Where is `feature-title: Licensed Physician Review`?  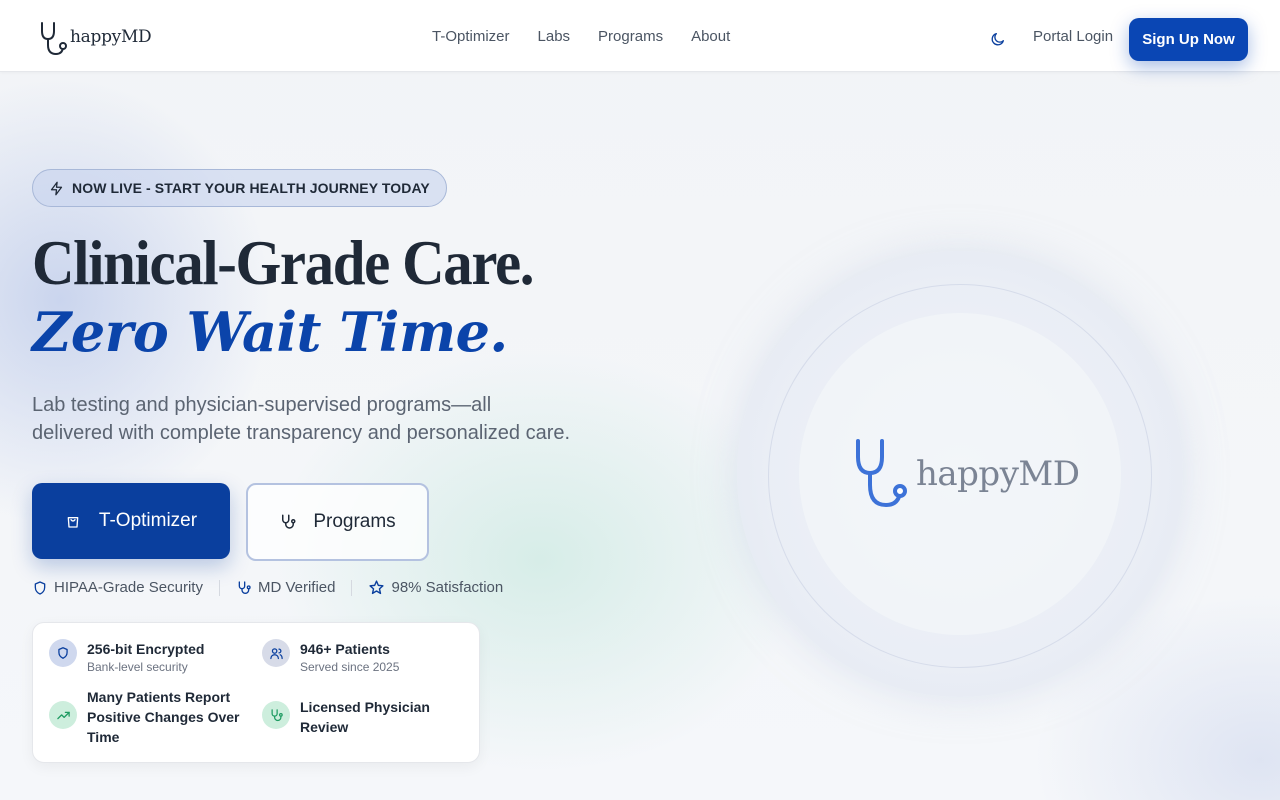
feature-title: Licensed Physician Review is located at coordinates (365, 717).